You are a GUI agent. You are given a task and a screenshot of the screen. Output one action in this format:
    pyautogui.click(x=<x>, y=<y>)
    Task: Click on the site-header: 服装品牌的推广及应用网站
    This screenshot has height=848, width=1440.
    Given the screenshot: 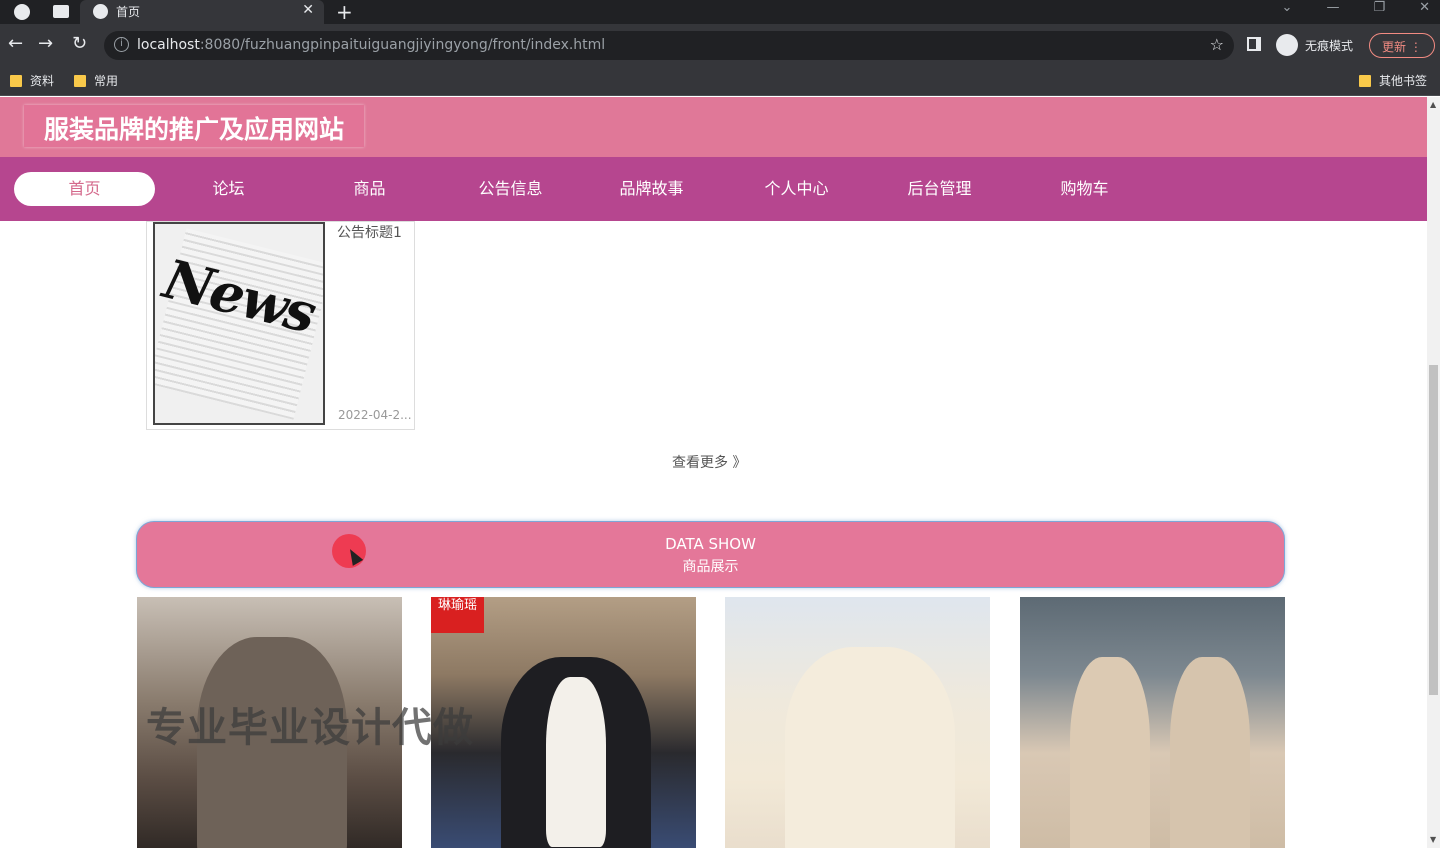 What is the action you would take?
    pyautogui.click(x=713, y=127)
    